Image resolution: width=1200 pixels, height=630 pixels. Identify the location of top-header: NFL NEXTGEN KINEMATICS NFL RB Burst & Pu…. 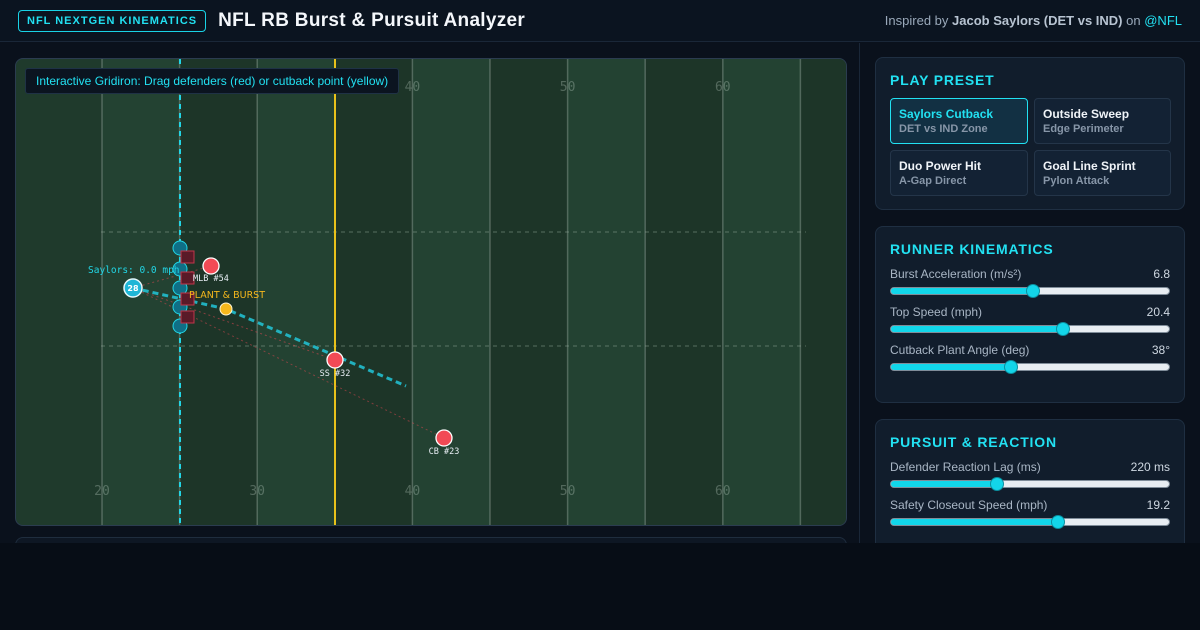
(600, 21).